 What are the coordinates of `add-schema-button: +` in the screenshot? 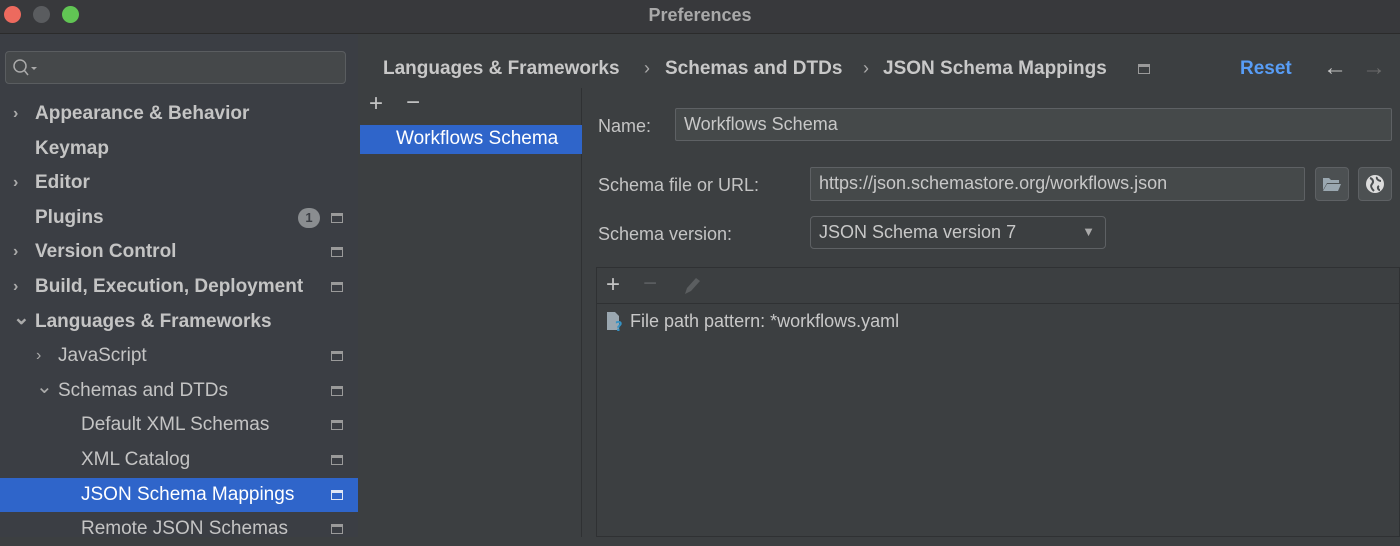 It's located at (376, 104).